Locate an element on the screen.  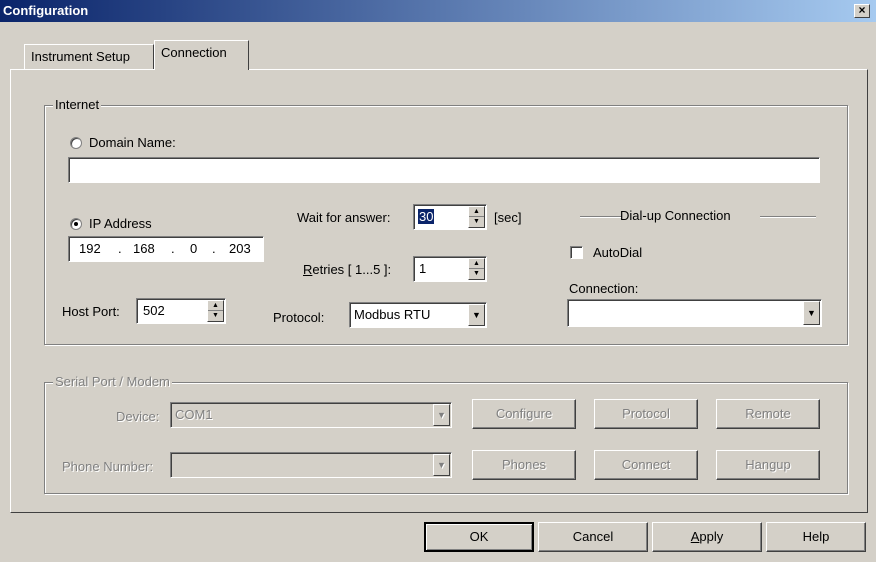
ip-address-input: 192 . 168 . 0 . 203 is located at coordinates (166, 249).